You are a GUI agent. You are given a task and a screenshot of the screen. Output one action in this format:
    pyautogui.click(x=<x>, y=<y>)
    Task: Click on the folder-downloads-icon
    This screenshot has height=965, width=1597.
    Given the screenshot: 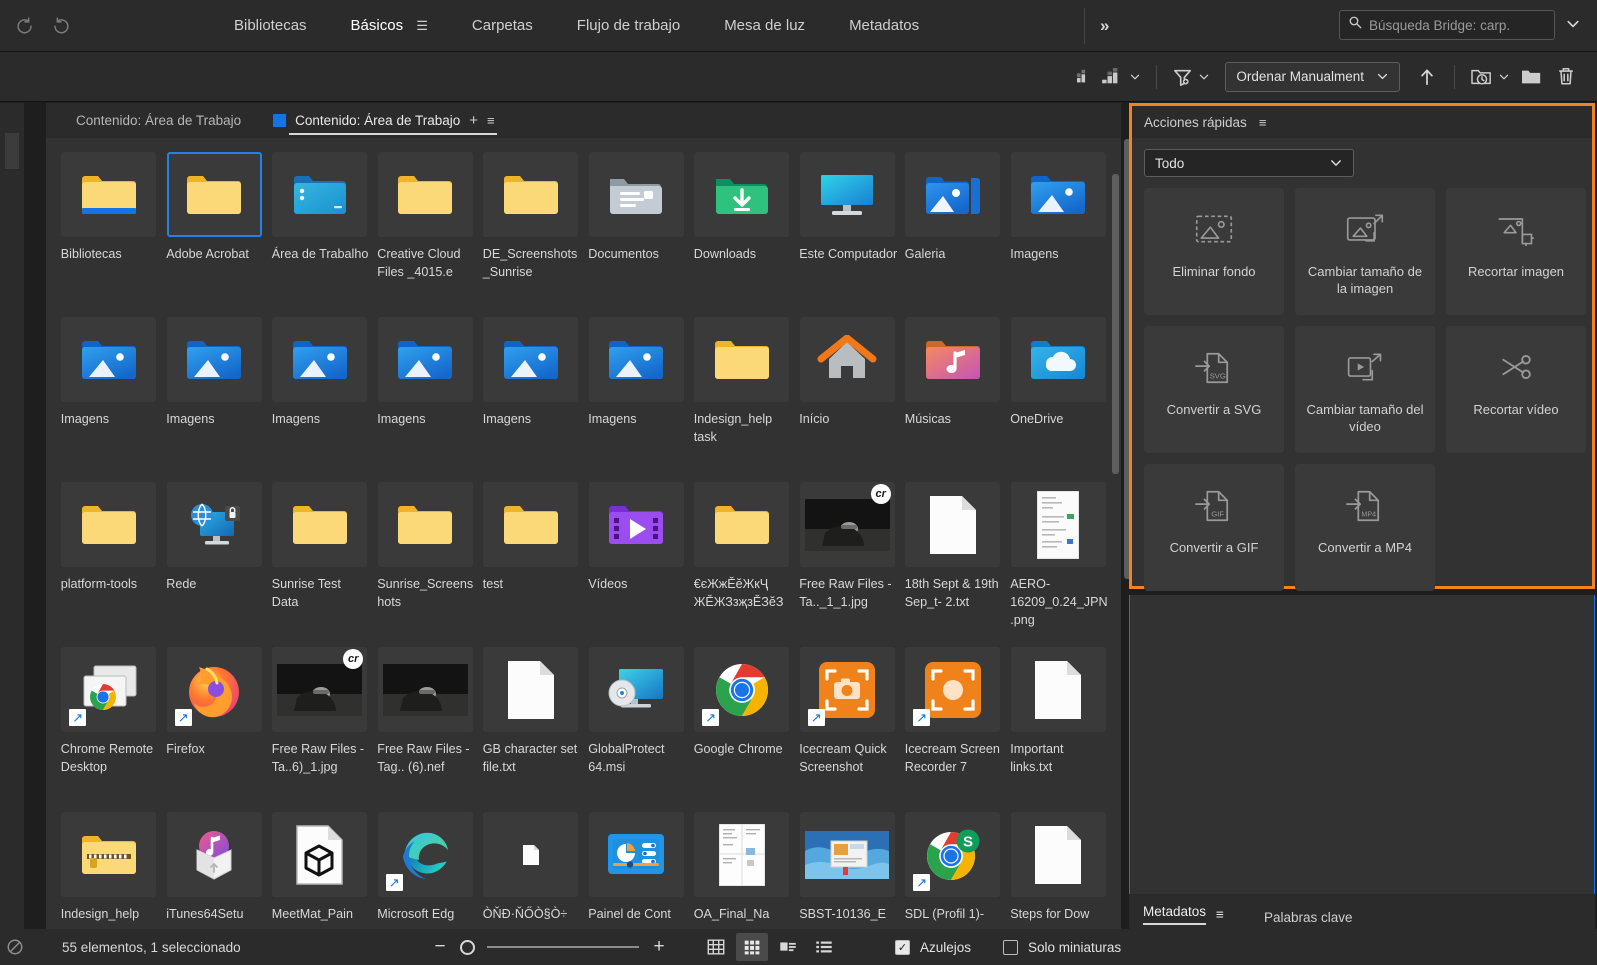 What is the action you would take?
    pyautogui.click(x=742, y=194)
    